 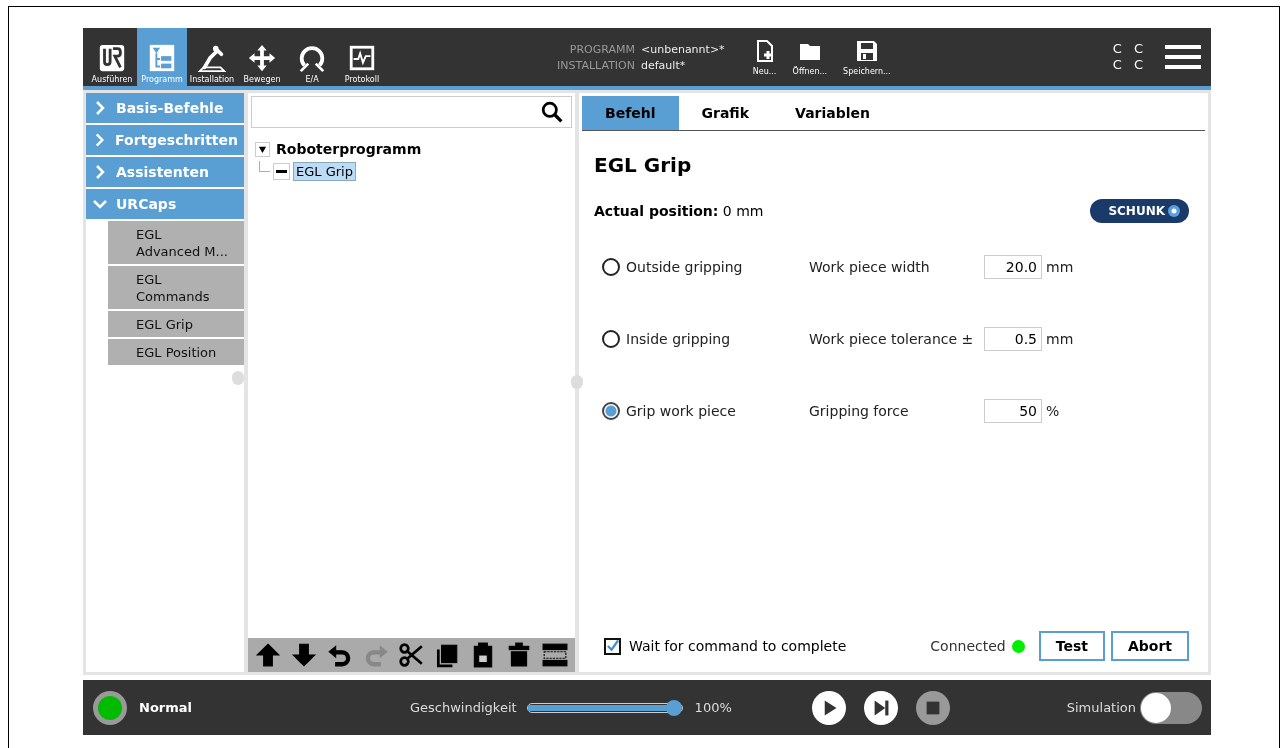 I want to click on scissors-icon, so click(x=411, y=655).